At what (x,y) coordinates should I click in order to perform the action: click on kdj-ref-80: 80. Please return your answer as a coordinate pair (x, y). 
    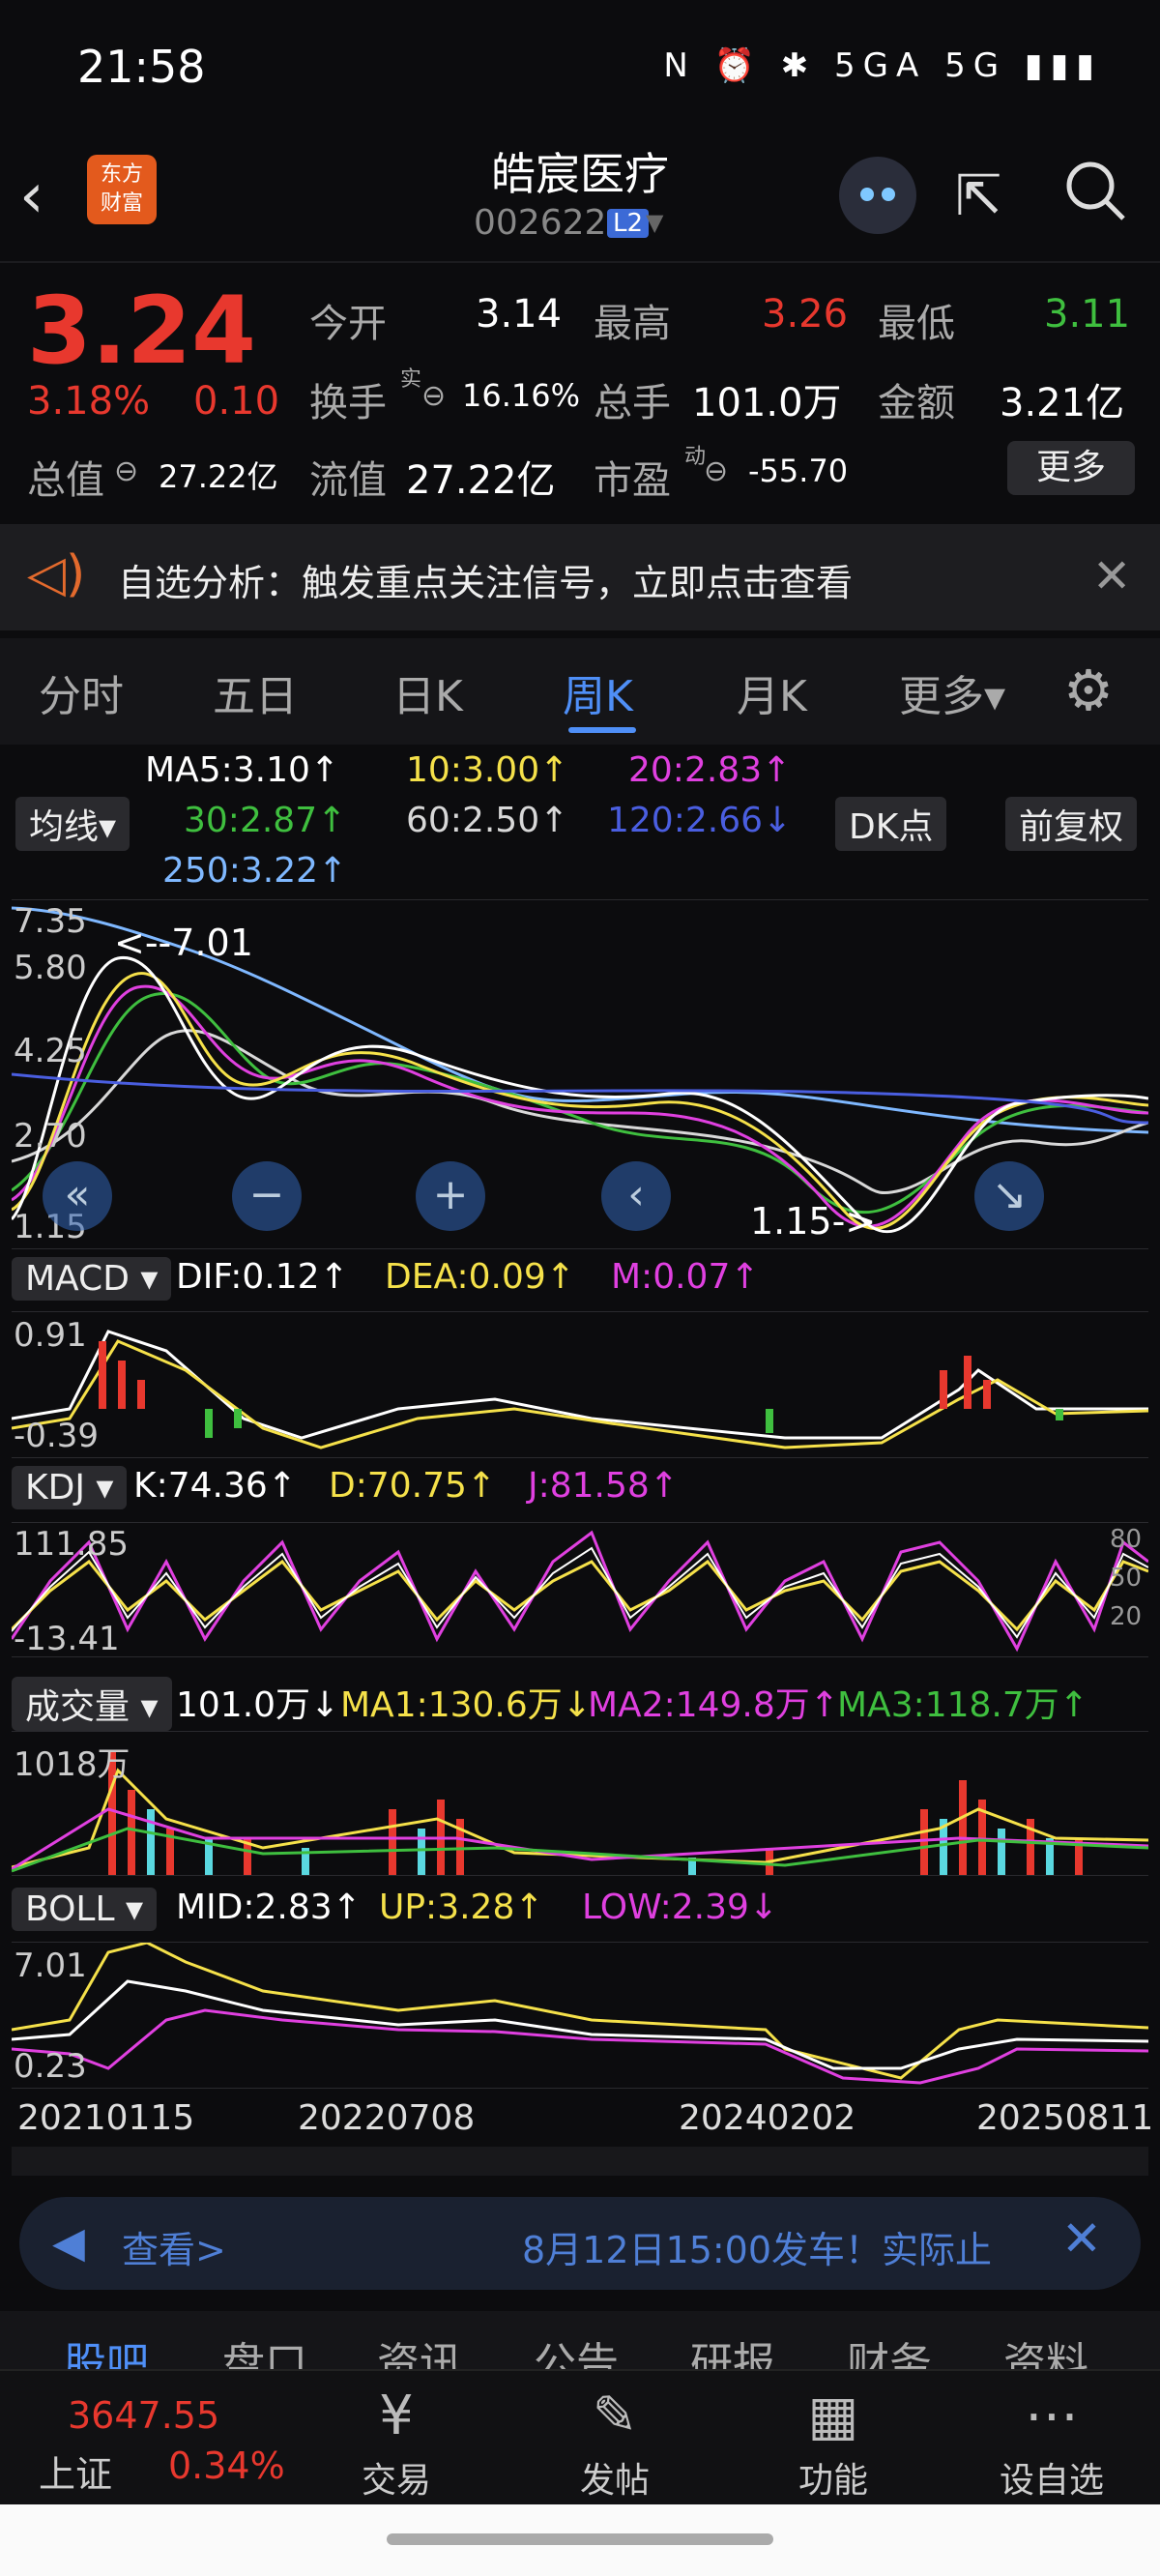
    Looking at the image, I should click on (1126, 1539).